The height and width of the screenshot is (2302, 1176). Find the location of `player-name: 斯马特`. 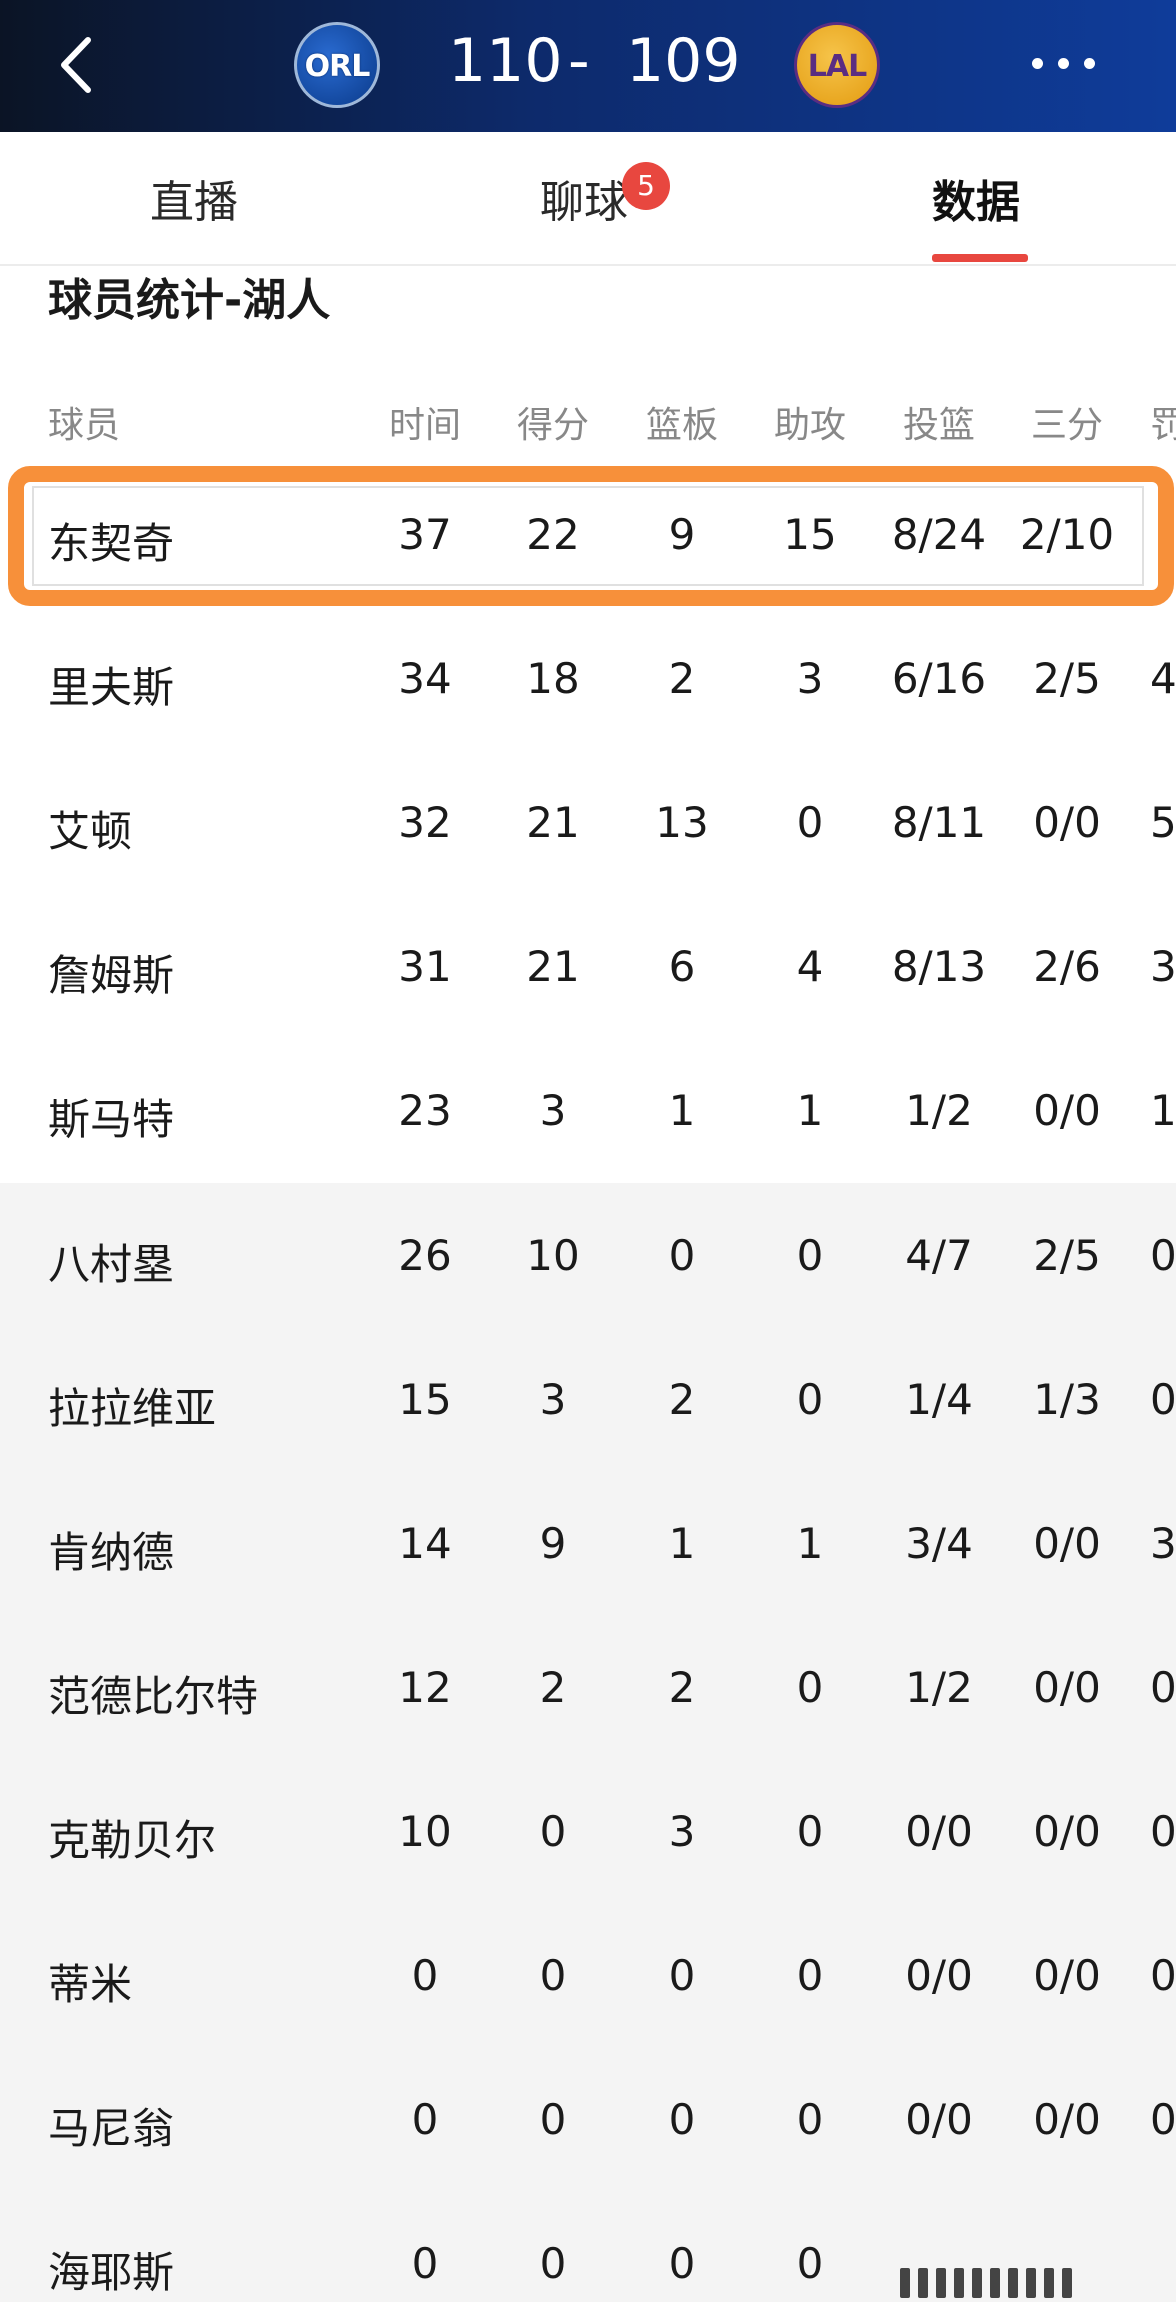

player-name: 斯马特 is located at coordinates (198, 1116).